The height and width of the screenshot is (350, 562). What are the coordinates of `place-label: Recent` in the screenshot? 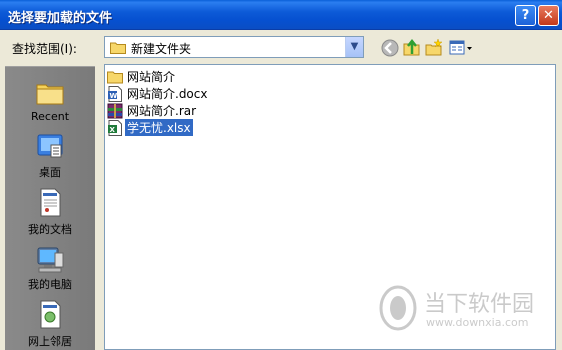 It's located at (50, 116).